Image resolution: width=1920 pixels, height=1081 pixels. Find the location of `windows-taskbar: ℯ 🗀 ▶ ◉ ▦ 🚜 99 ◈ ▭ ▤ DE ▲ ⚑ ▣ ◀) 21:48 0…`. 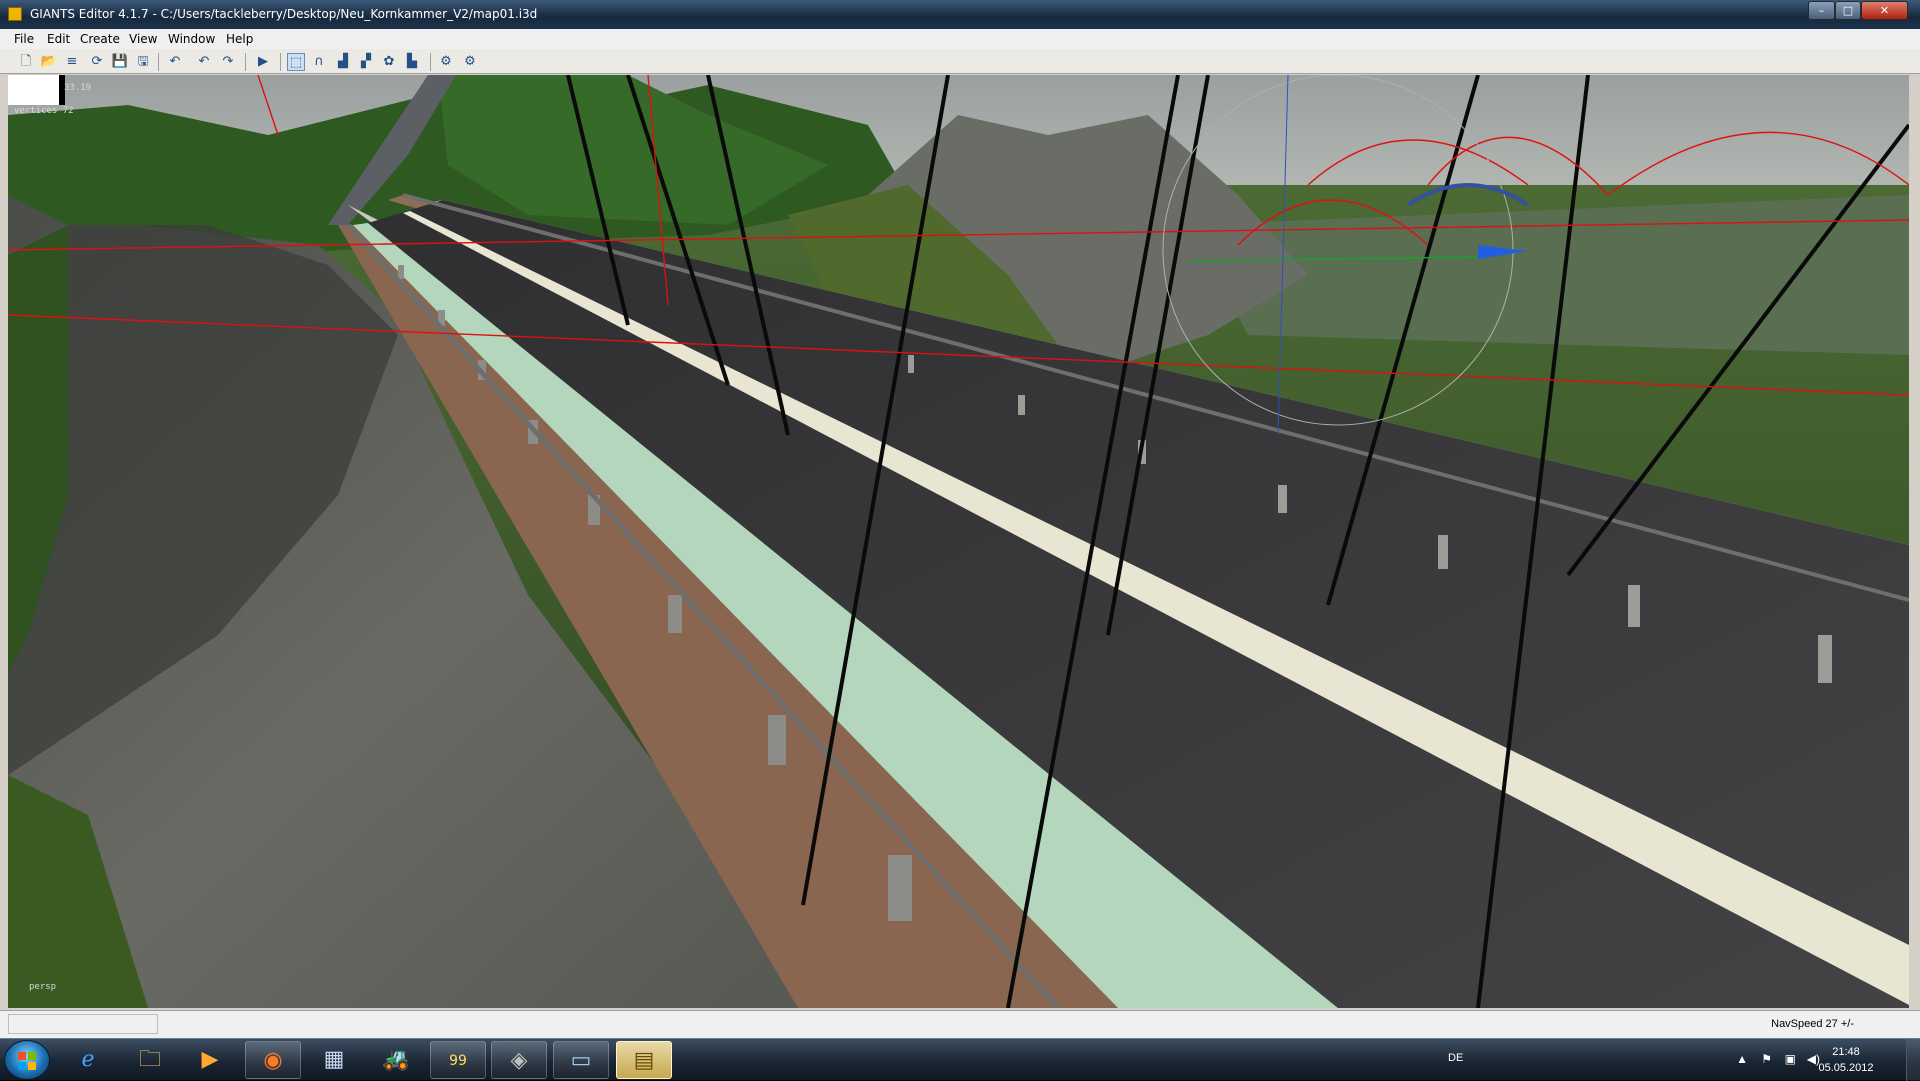

windows-taskbar: ℯ 🗀 ▶ ◉ ▦ 🚜 99 ◈ ▭ ▤ DE ▲ ⚑ ▣ ◀) 21:48 0… is located at coordinates (960, 1059).